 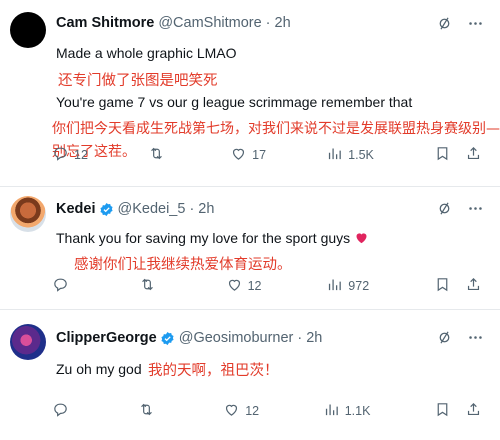 What do you see at coordinates (99, 369) in the screenshot?
I see `tweet-text-line-1: Zu oh my god` at bounding box center [99, 369].